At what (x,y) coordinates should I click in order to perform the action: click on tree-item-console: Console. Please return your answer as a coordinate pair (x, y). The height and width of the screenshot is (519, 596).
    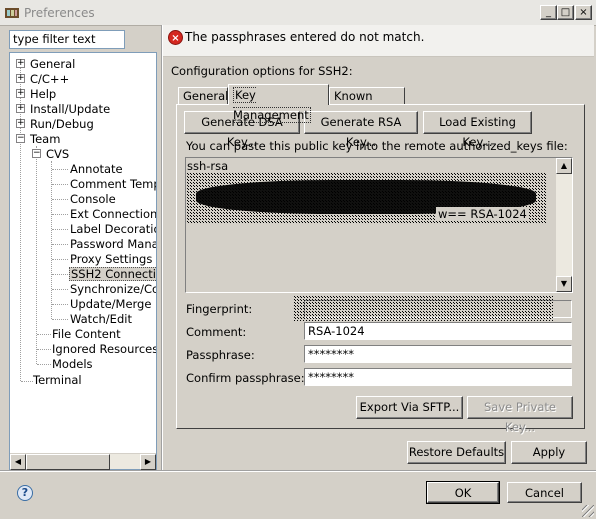
    Looking at the image, I should click on (93, 199).